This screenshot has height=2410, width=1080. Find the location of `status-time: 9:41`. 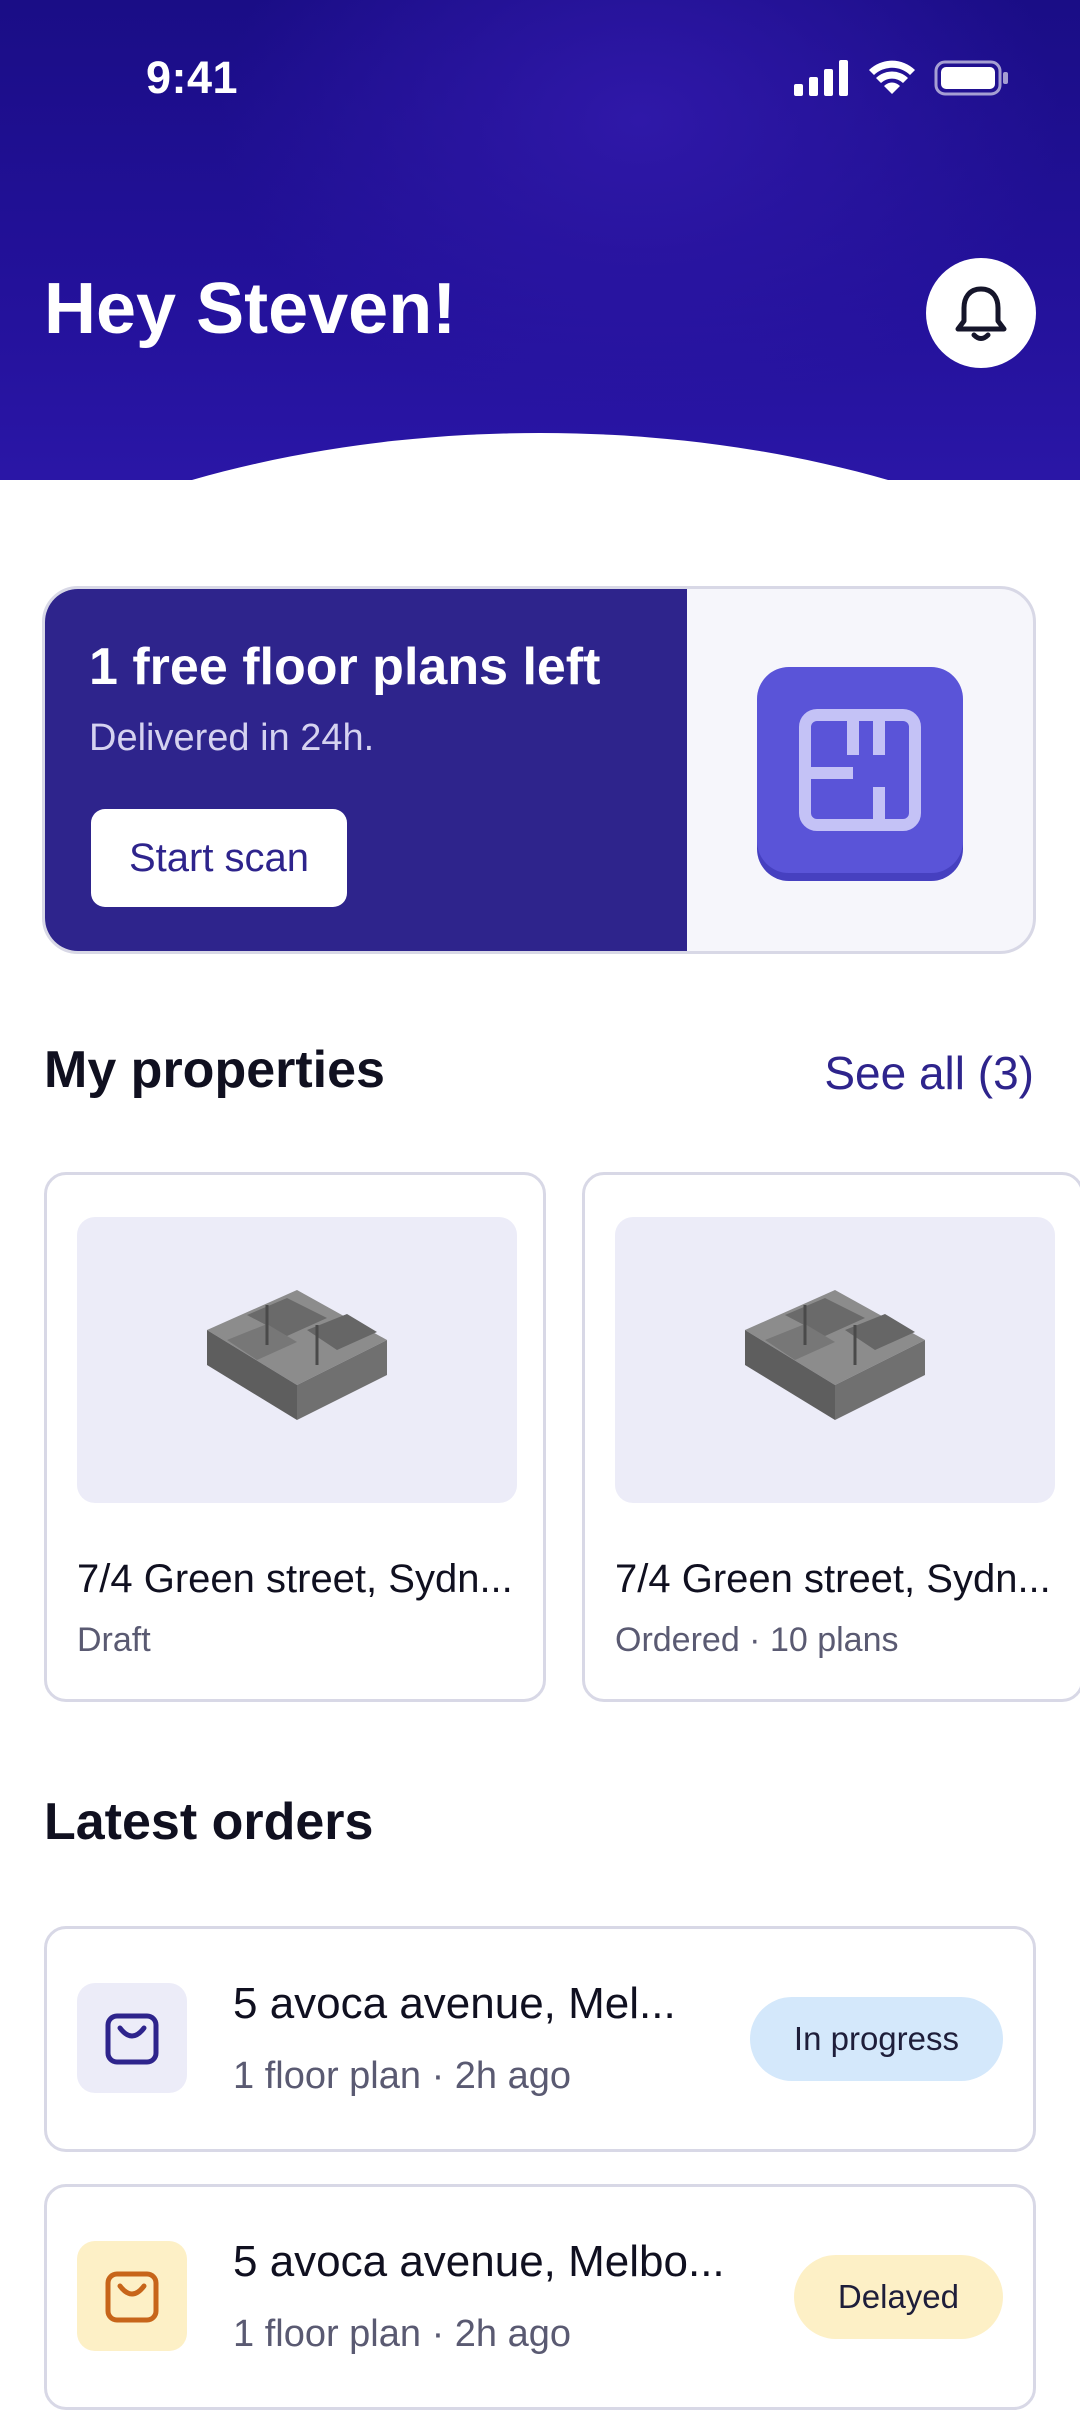

status-time: 9:41 is located at coordinates (192, 77).